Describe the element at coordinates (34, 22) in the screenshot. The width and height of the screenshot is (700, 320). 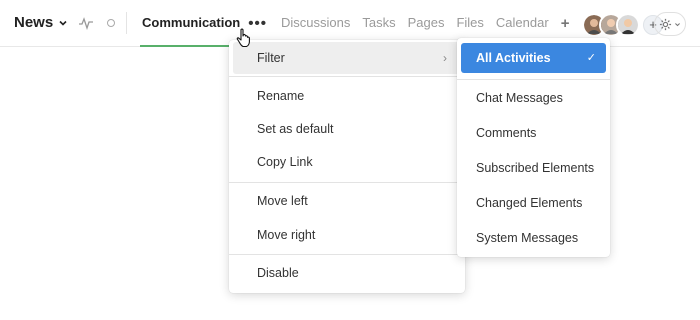
I see `space-title: News` at that location.